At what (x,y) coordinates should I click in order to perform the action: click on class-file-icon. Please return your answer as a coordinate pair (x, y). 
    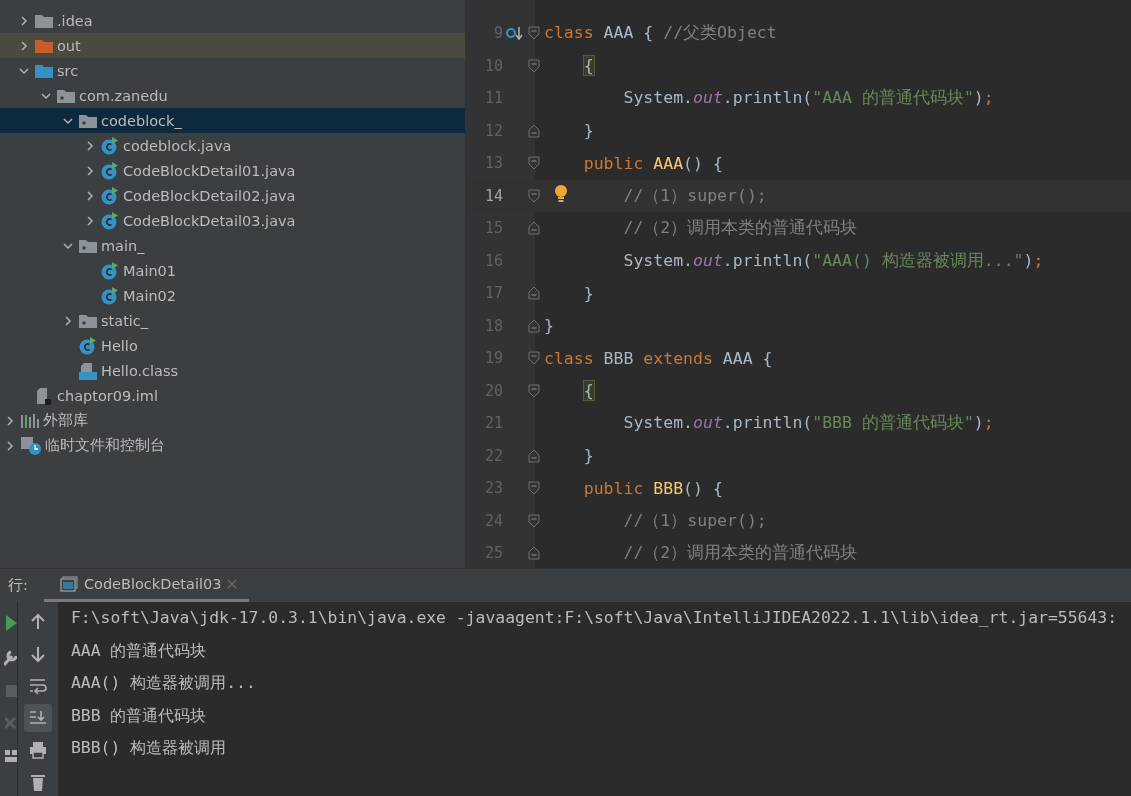
    Looking at the image, I should click on (88, 370).